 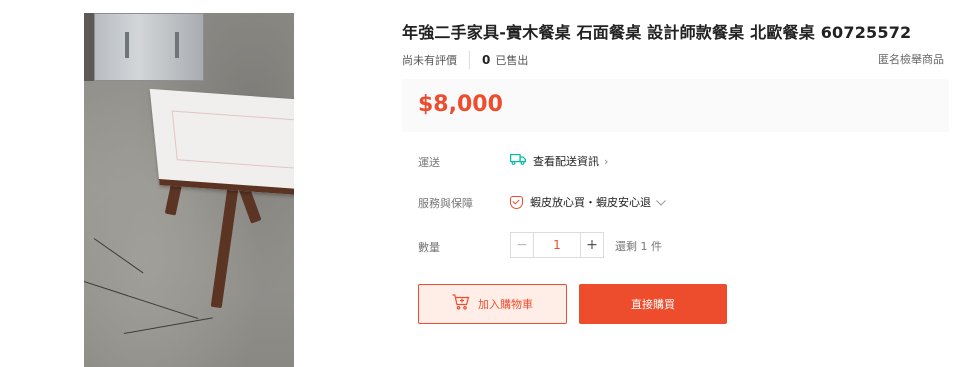 What do you see at coordinates (460, 104) in the screenshot?
I see `product-price: $8,000` at bounding box center [460, 104].